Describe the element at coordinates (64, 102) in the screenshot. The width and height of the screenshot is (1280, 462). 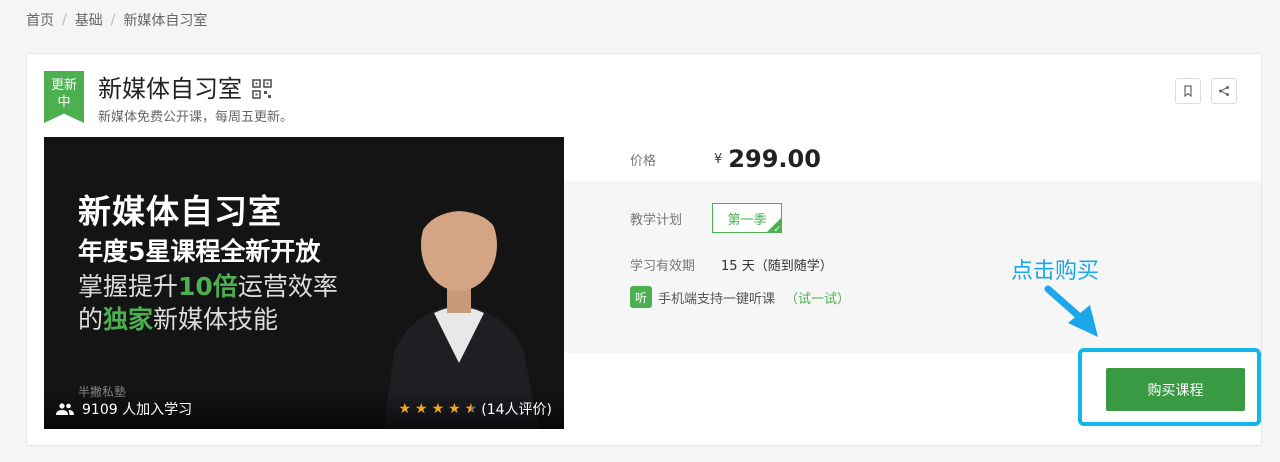
I see `update-badge-line2: 中` at that location.